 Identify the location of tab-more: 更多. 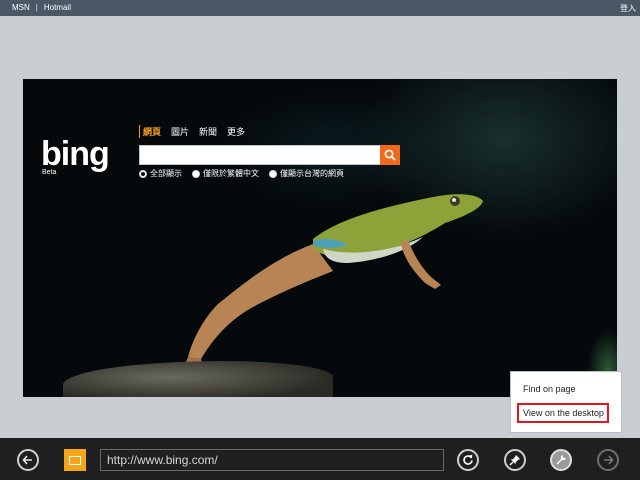
(236, 131).